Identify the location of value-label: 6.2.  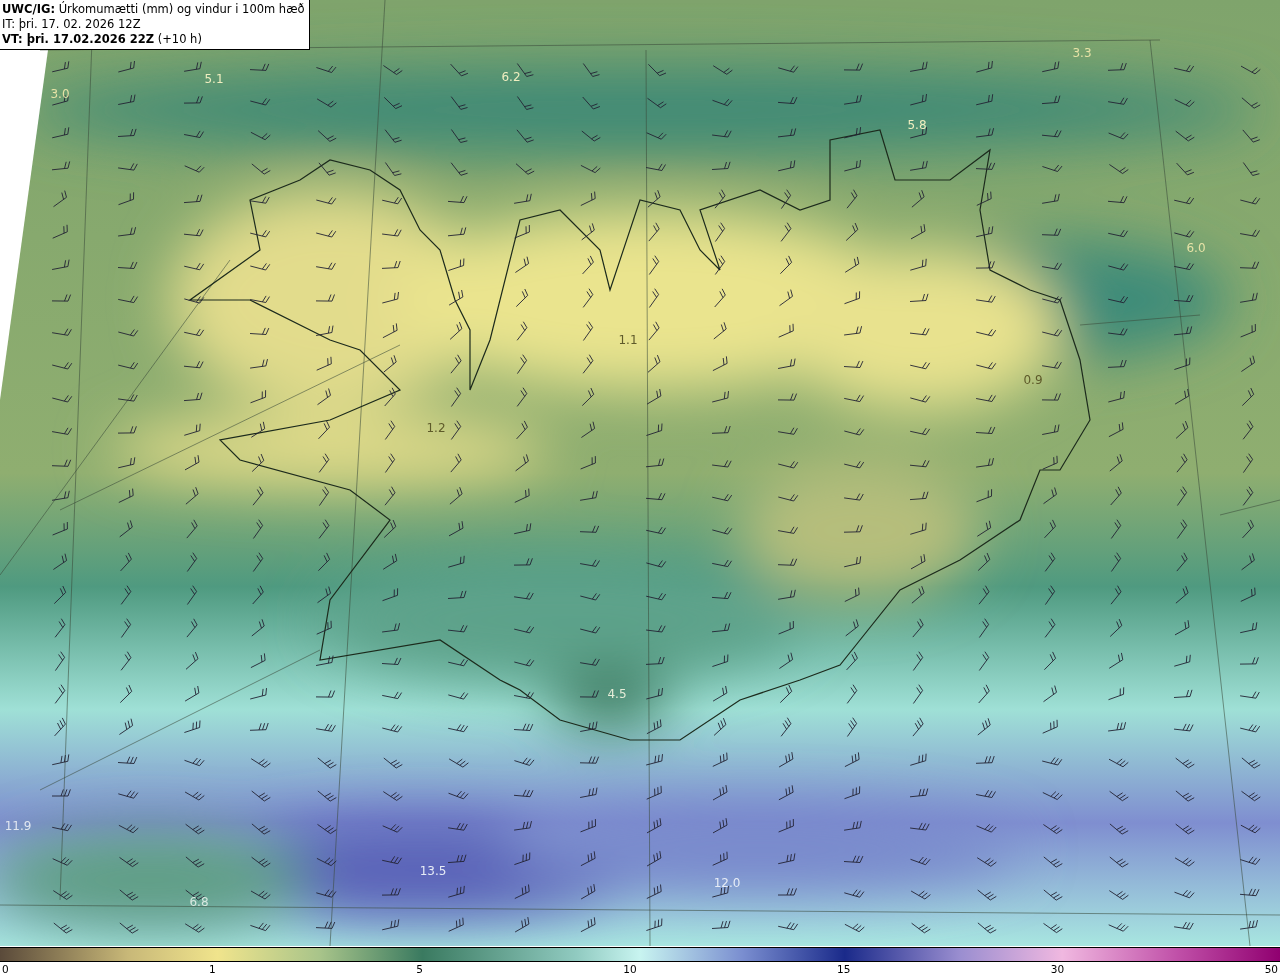
(511, 77).